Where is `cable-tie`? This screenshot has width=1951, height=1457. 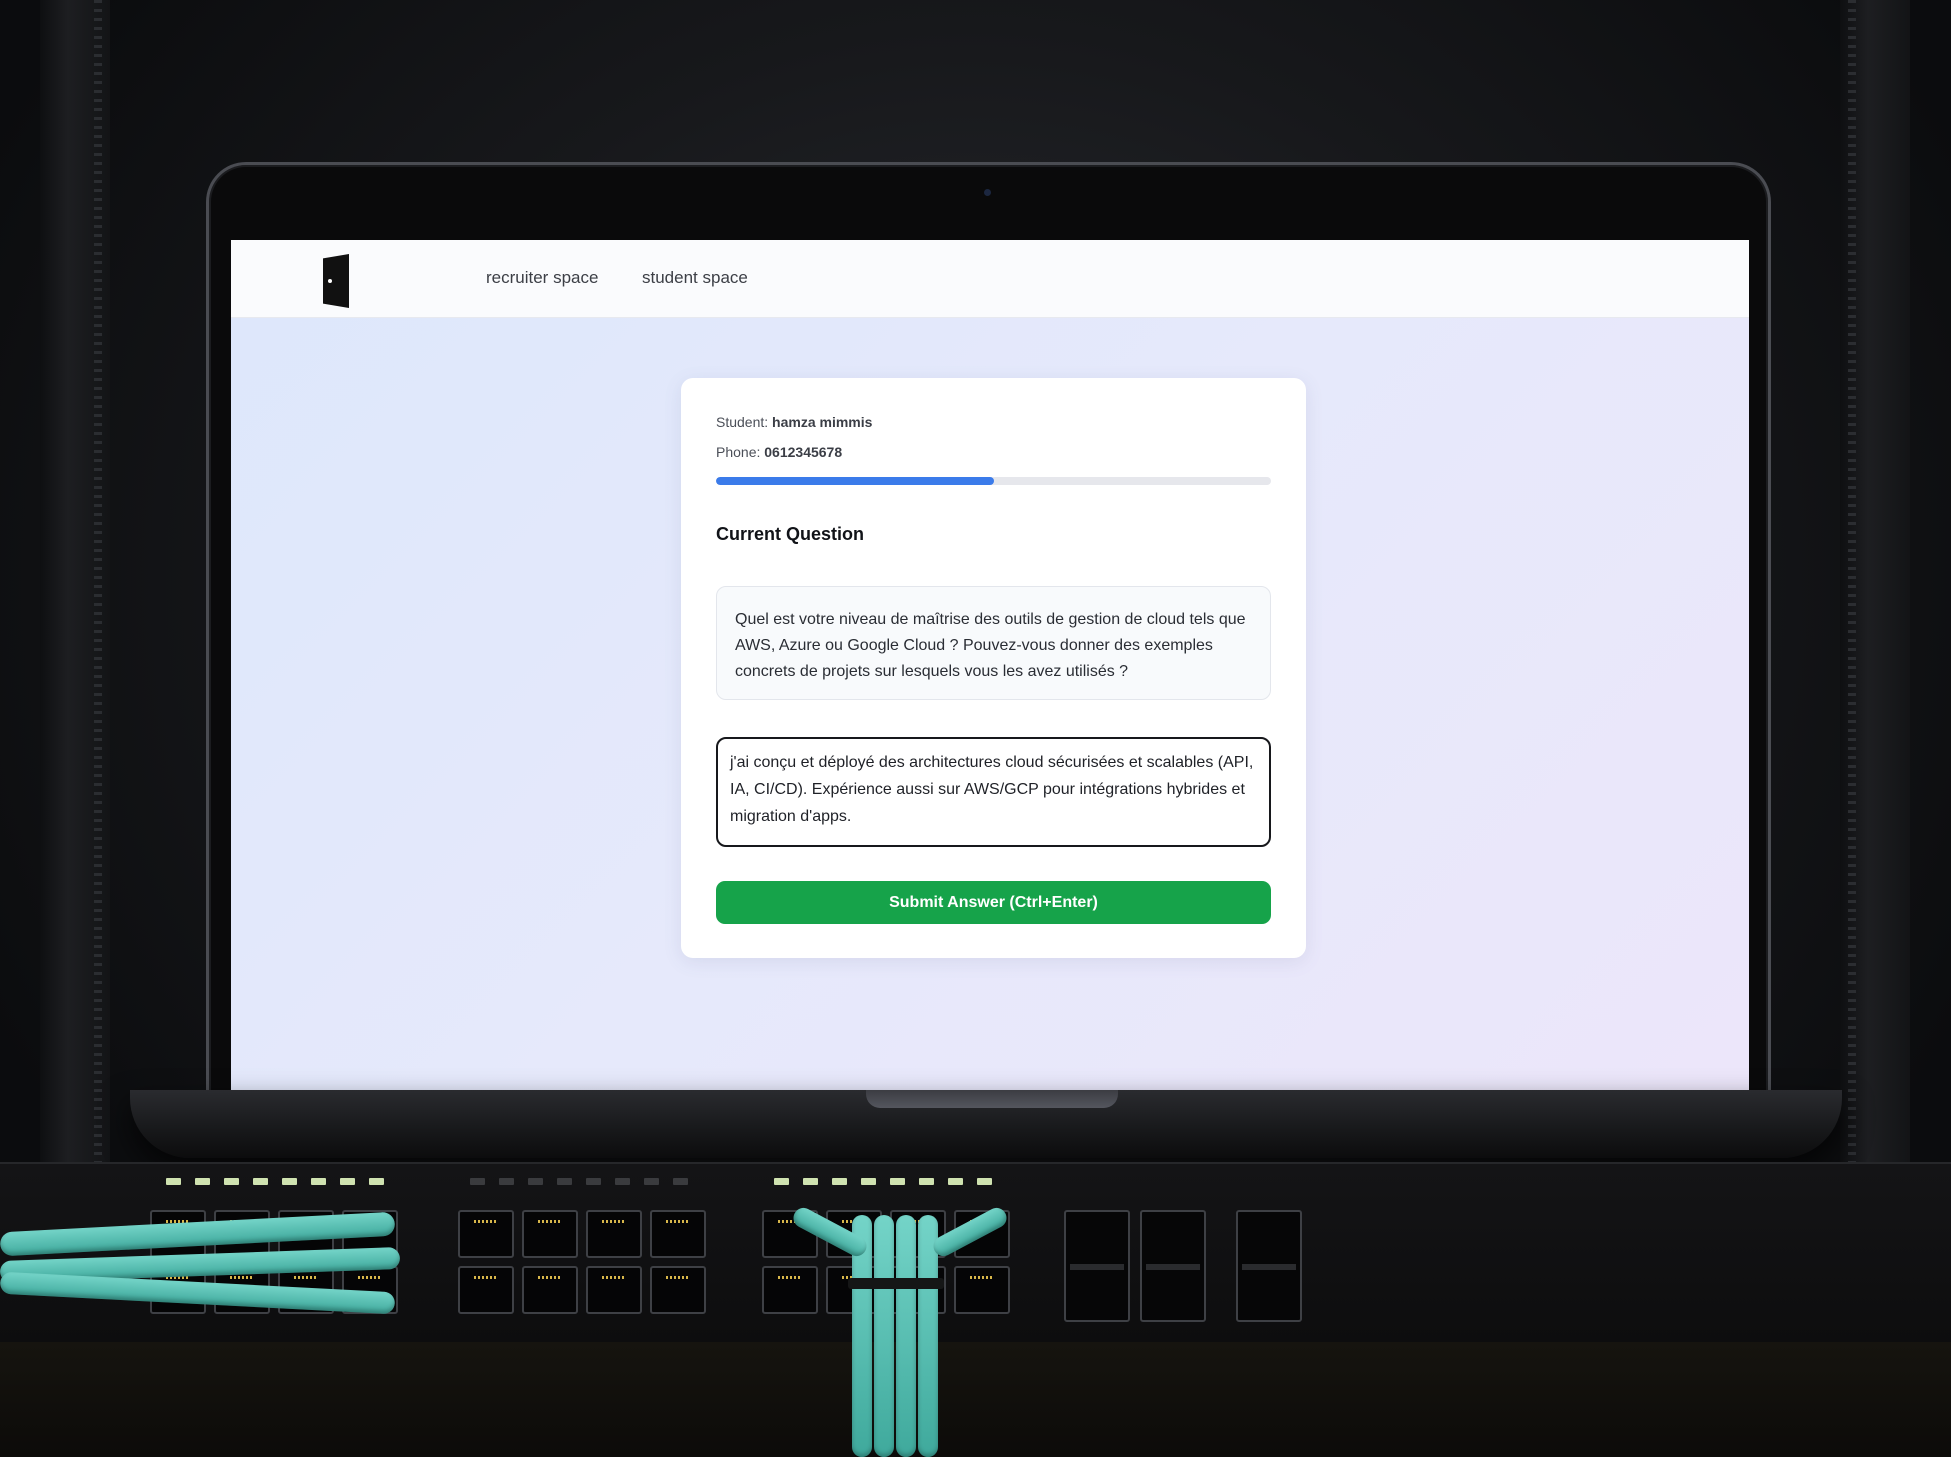 cable-tie is located at coordinates (896, 1283).